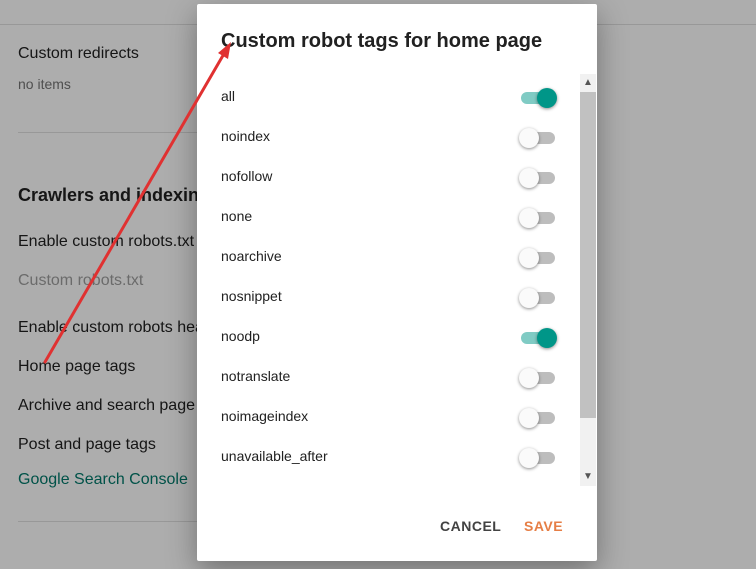  Describe the element at coordinates (388, 378) in the screenshot. I see `tag-row-notranslate: notranslate` at that location.